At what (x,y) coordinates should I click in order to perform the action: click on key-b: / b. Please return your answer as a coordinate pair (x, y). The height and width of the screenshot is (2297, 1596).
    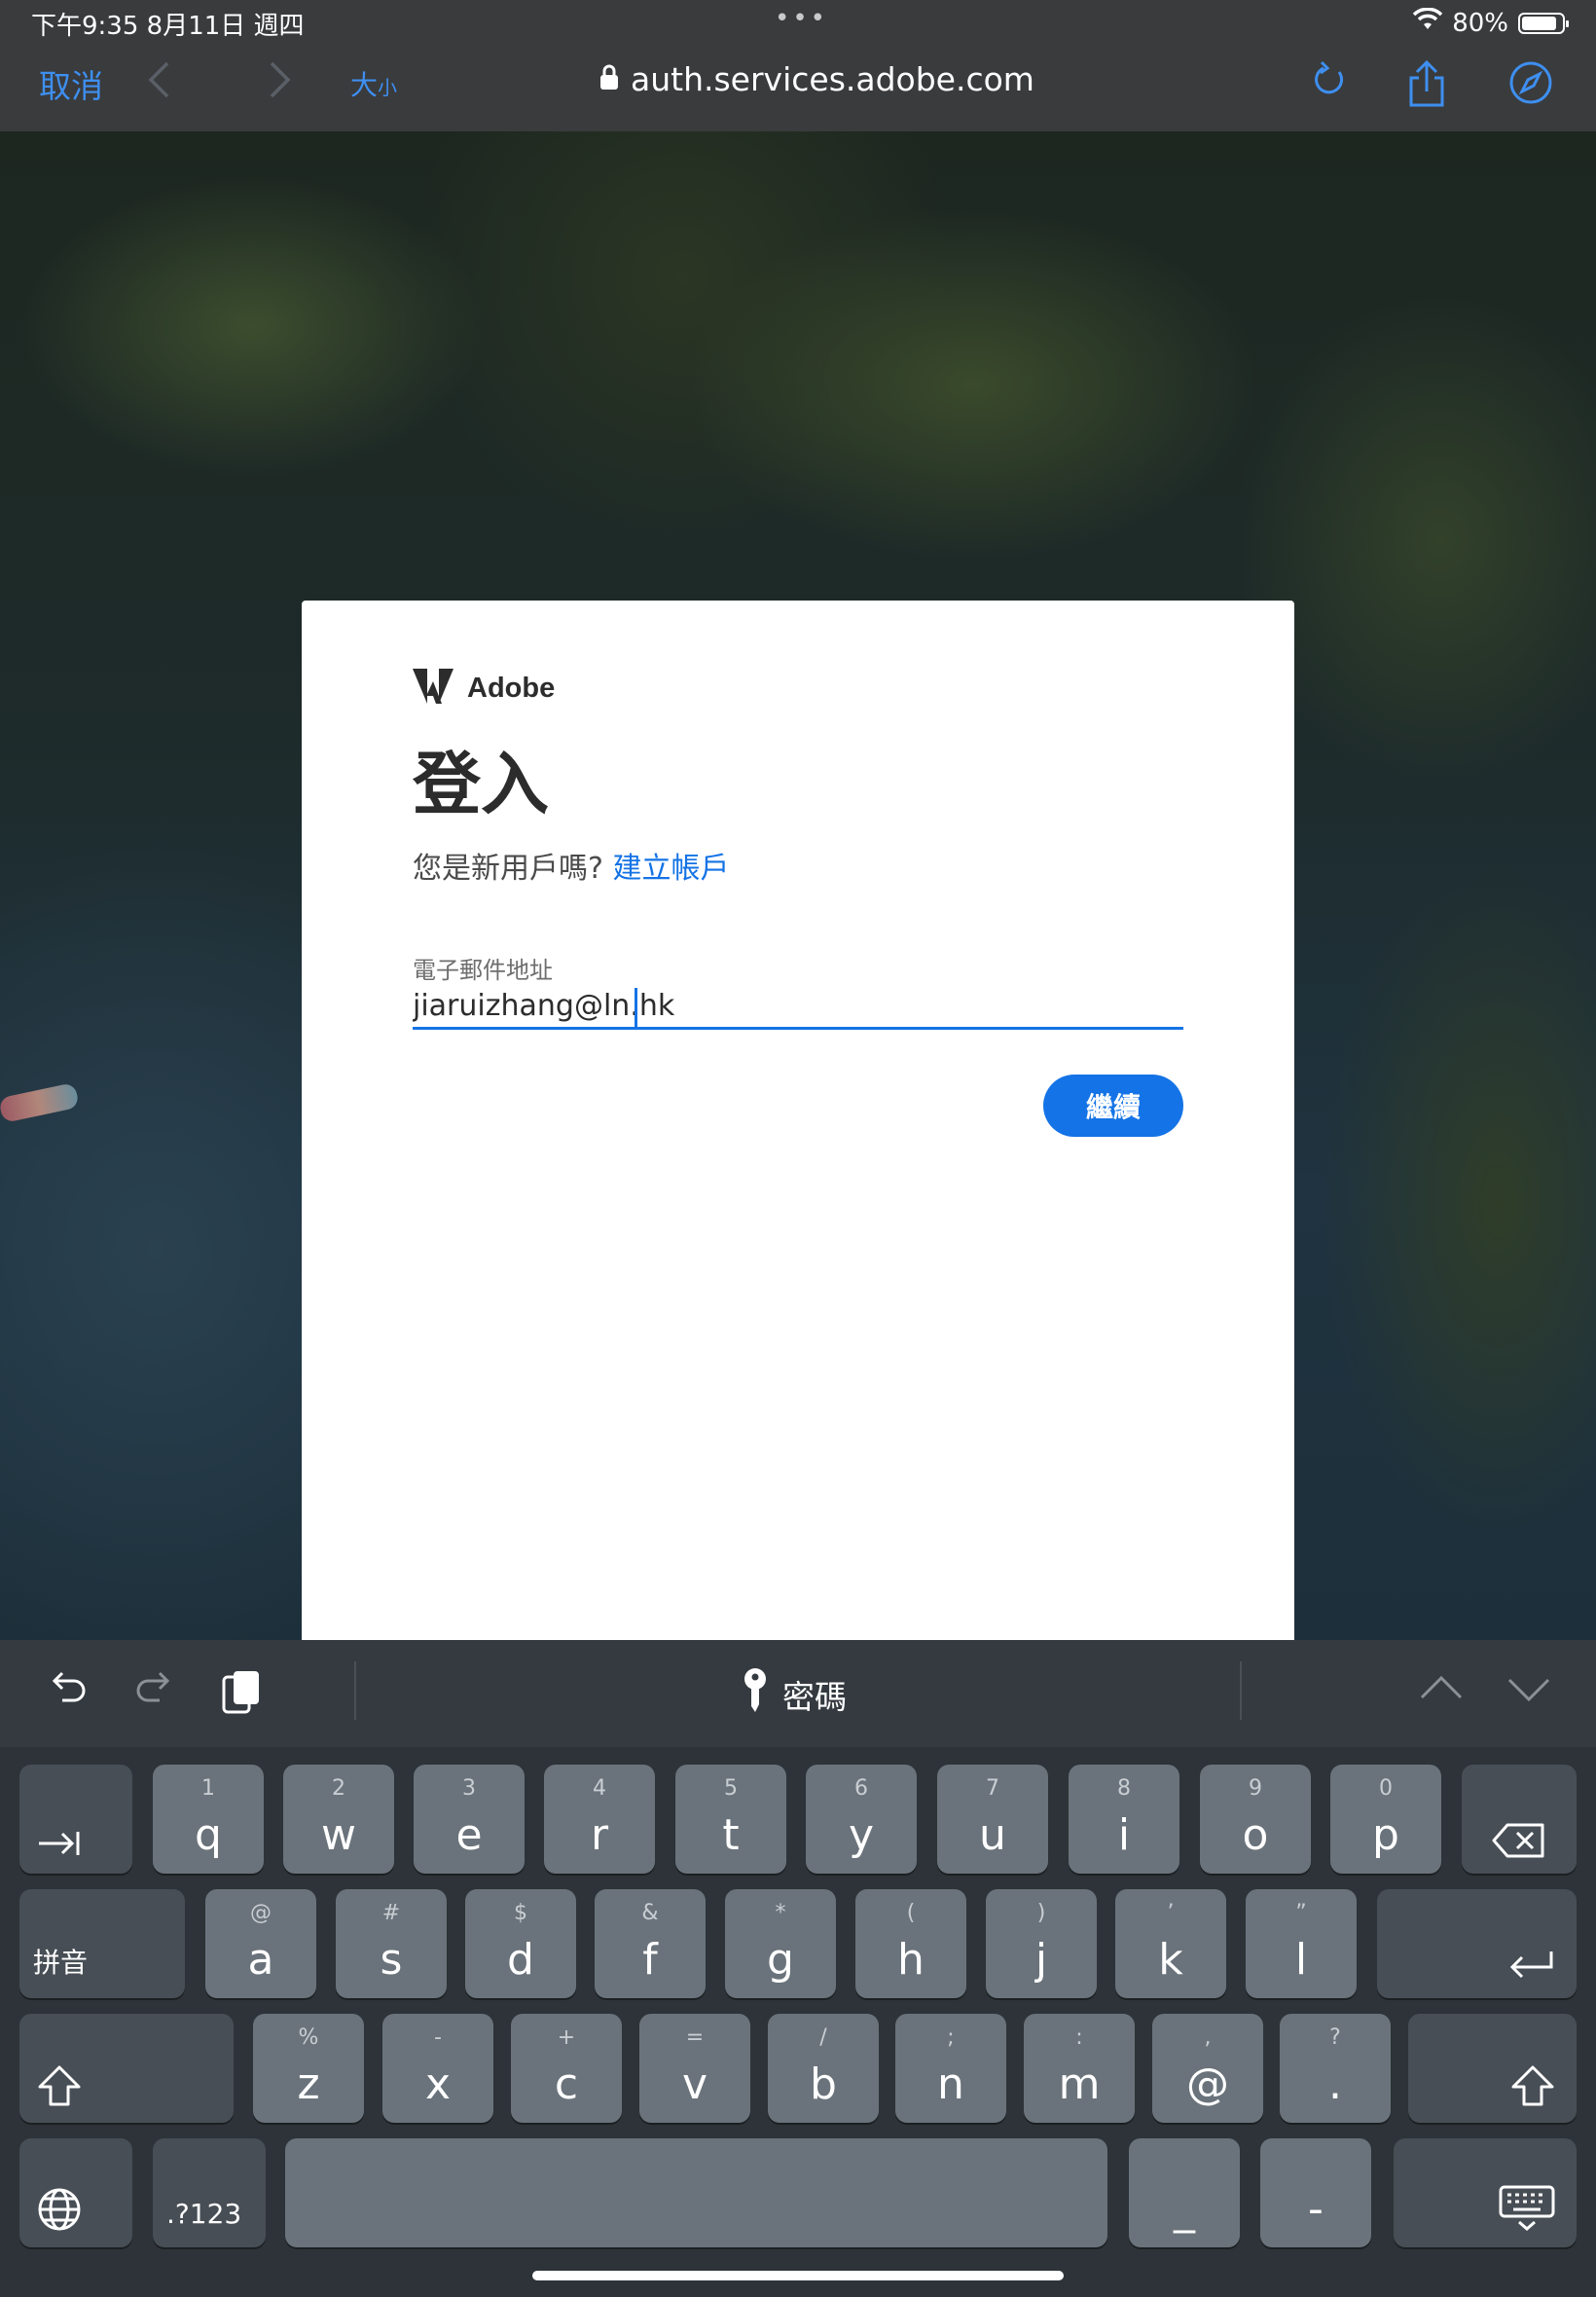
    Looking at the image, I should click on (823, 2068).